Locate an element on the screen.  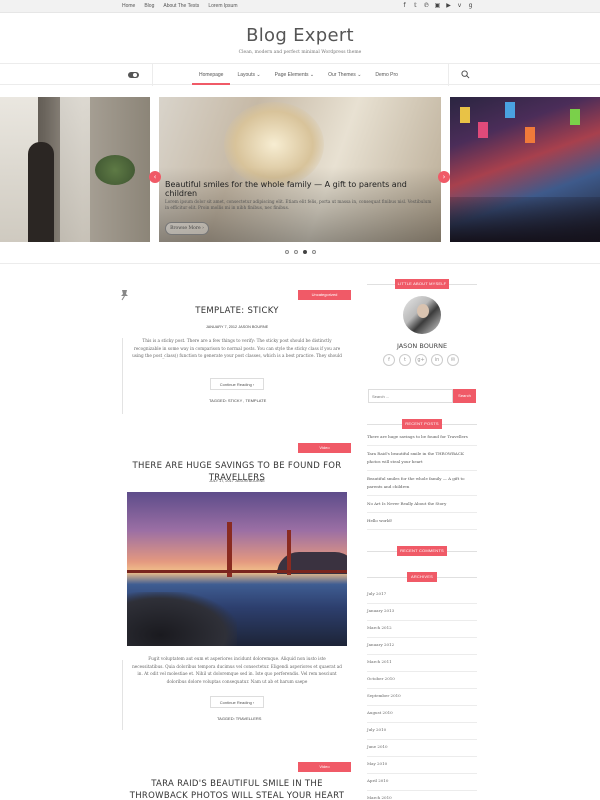
archive-link: April 2010 is located at coordinates (422, 782).